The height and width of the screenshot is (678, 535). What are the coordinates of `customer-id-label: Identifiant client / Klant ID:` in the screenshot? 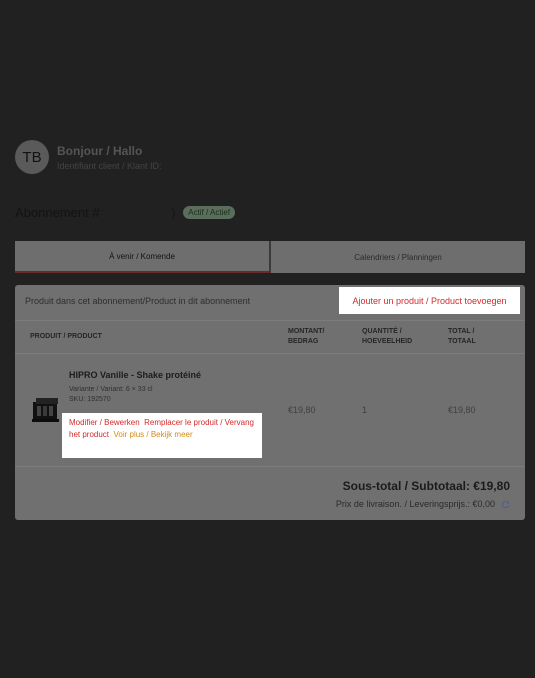 It's located at (109, 165).